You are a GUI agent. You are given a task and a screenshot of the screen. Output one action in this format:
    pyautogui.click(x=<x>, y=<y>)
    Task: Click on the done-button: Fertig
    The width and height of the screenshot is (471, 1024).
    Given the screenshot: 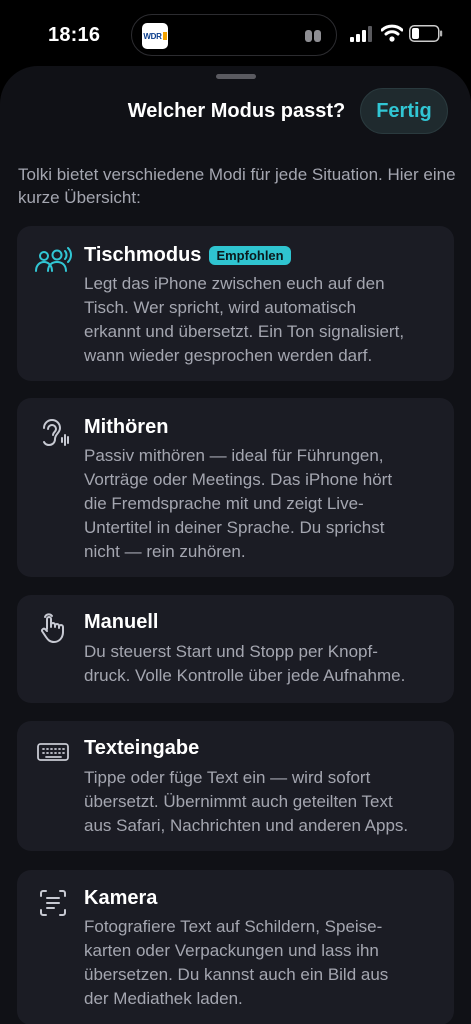 What is the action you would take?
    pyautogui.click(x=404, y=111)
    